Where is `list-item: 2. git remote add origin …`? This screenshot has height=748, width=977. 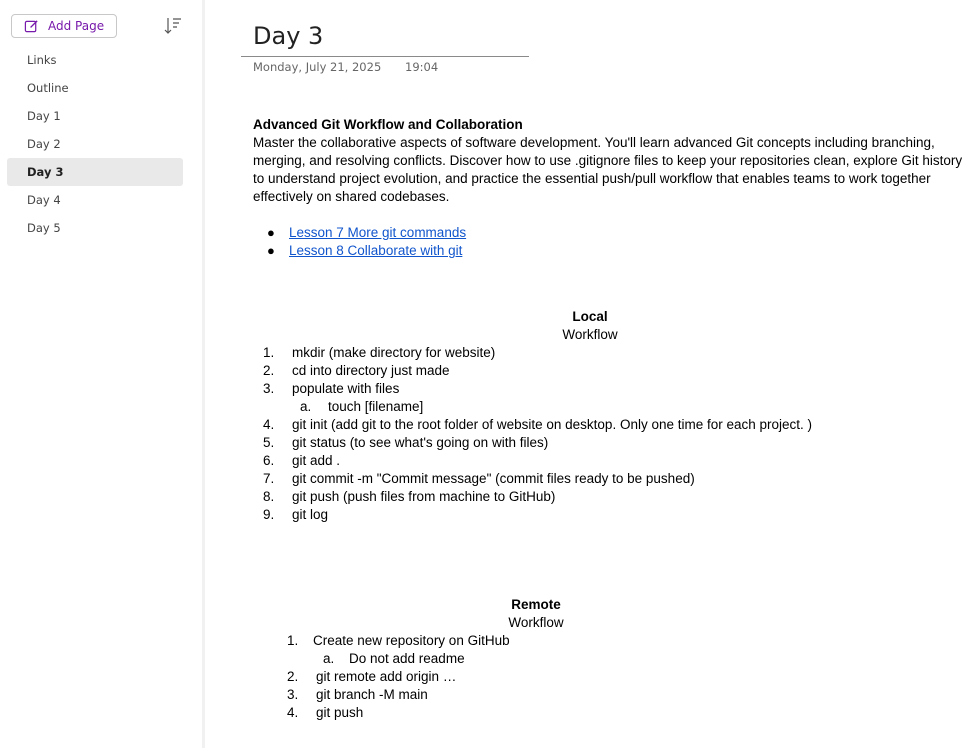 list-item: 2. git remote add origin … is located at coordinates (372, 676).